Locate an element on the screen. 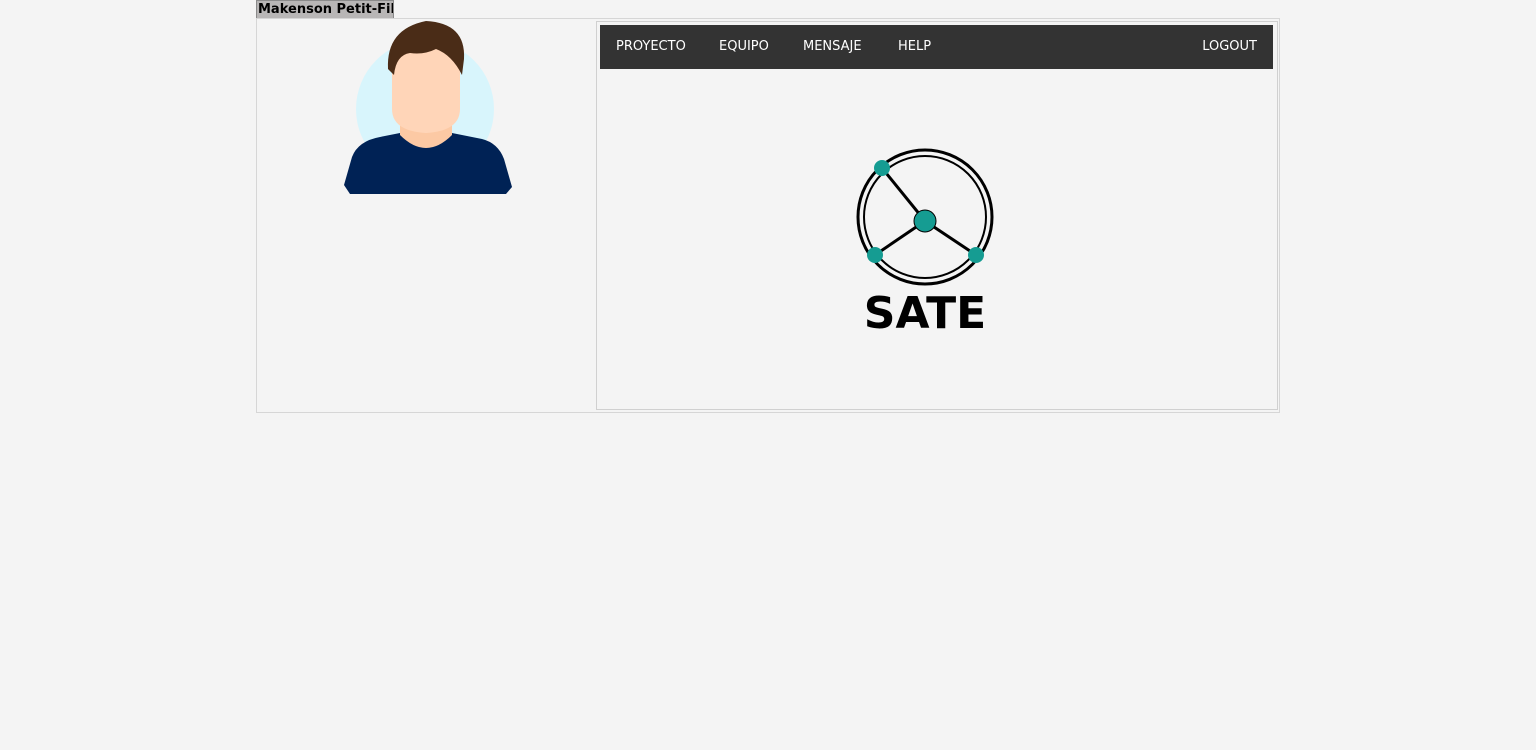 Image resolution: width=1536 pixels, height=750 pixels. nav-item-proyecto: PROYECTO is located at coordinates (651, 47).